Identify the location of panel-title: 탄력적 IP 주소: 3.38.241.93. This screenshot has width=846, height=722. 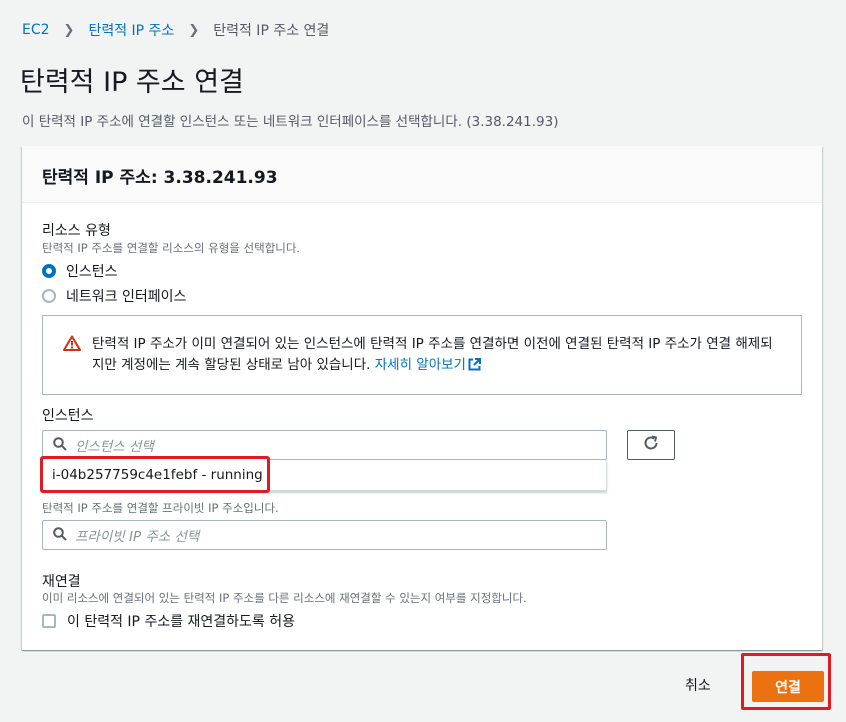
(160, 178).